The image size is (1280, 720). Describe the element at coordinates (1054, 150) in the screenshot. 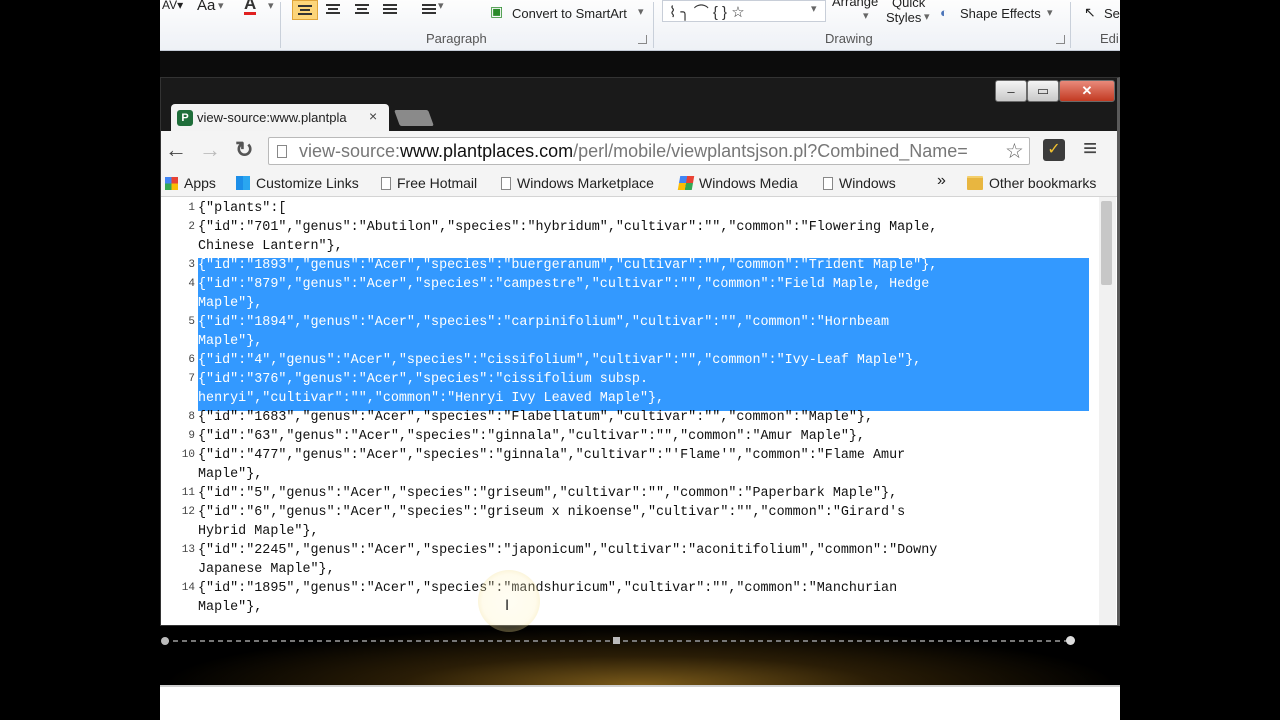

I see `extension-icon: ✓` at that location.